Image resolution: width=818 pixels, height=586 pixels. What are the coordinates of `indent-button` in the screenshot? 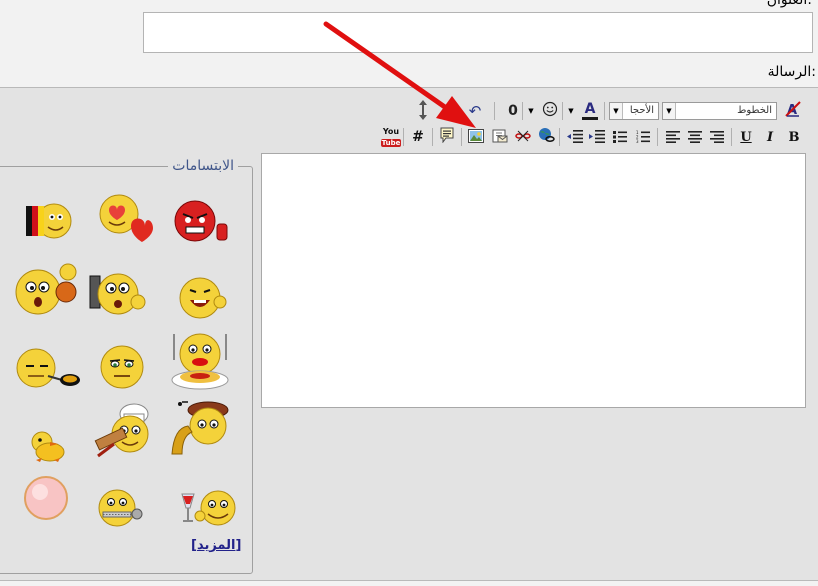 It's located at (597, 137).